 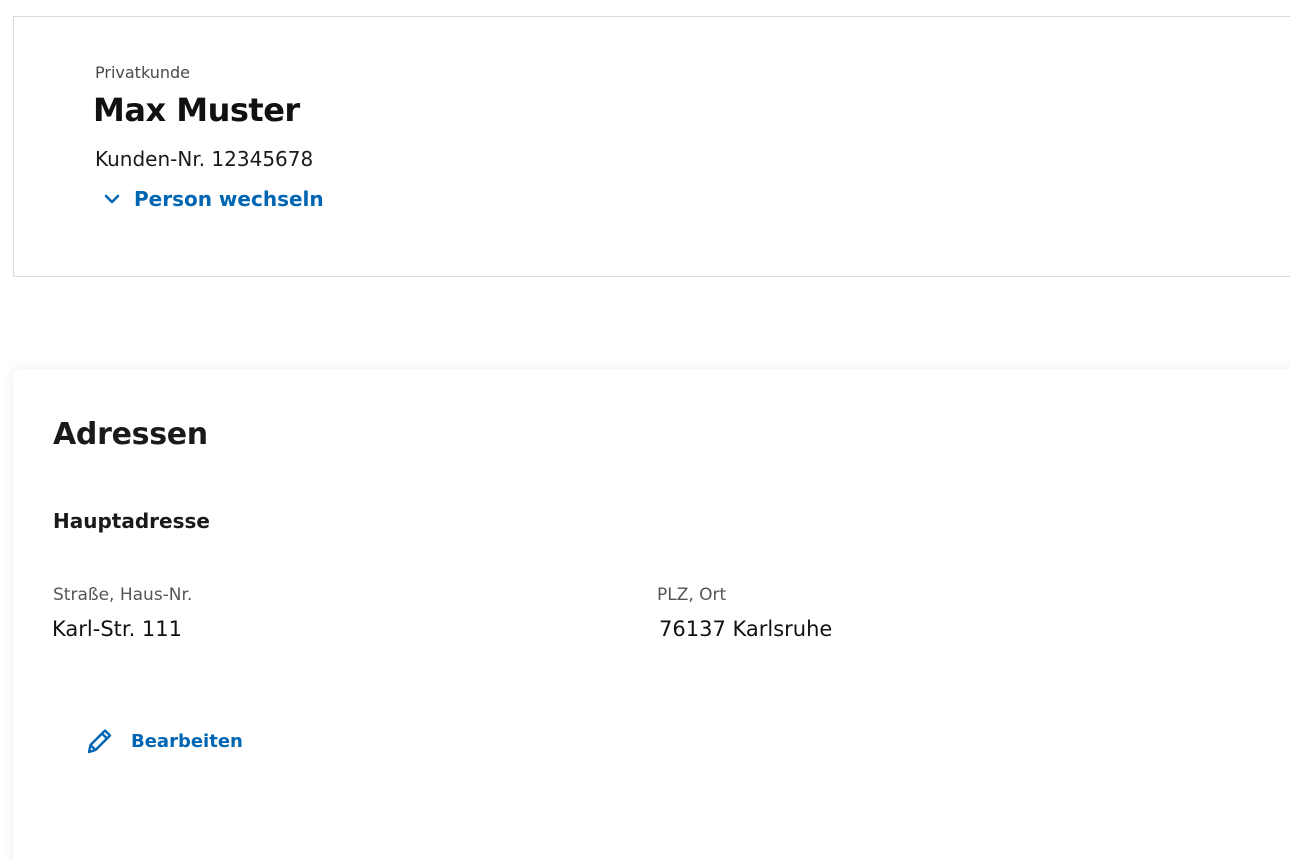 I want to click on pencil-icon, so click(x=99, y=741).